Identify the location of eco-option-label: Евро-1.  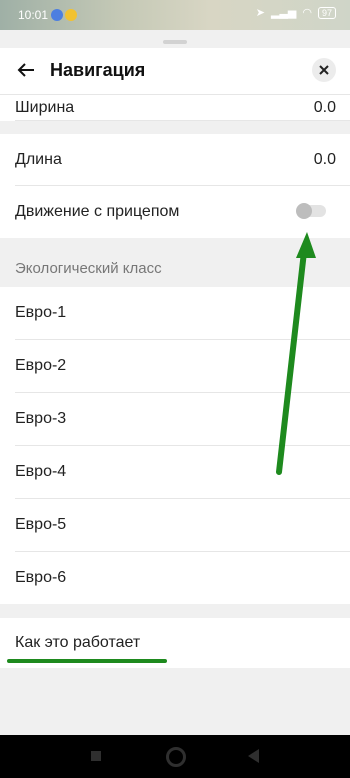
(41, 312).